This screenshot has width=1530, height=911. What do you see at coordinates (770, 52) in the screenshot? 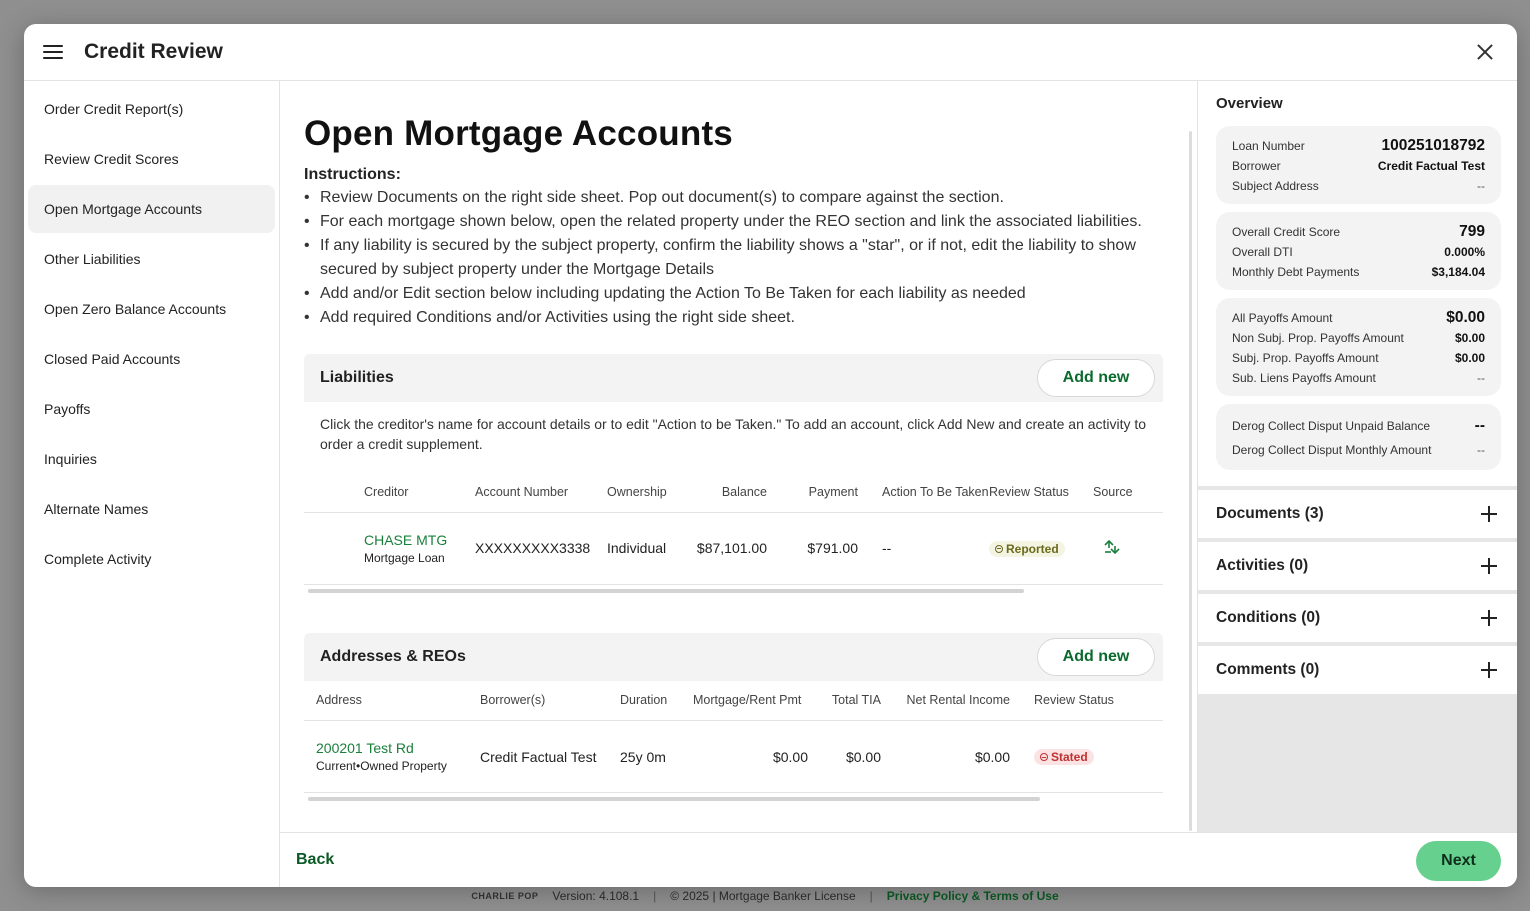
I see `modal-header: Credit Review` at bounding box center [770, 52].